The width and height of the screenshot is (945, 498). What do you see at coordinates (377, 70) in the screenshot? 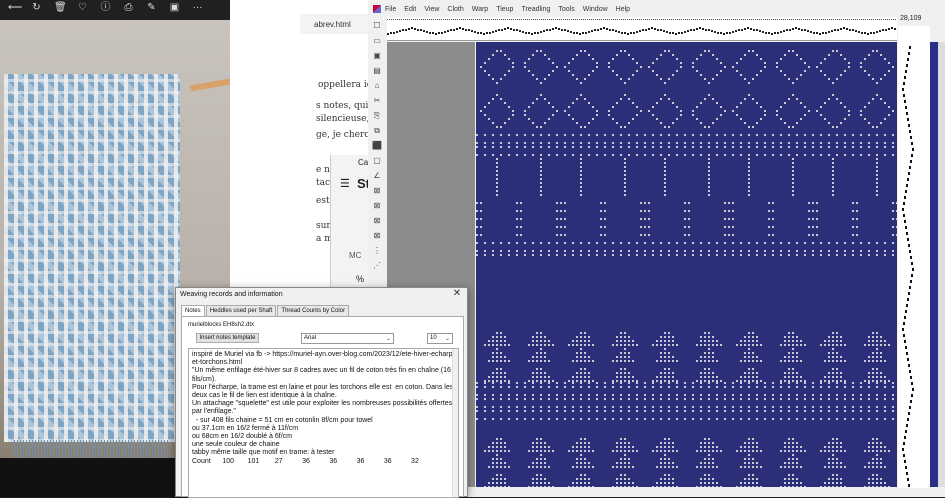
I see `tool-button: ▤` at bounding box center [377, 70].